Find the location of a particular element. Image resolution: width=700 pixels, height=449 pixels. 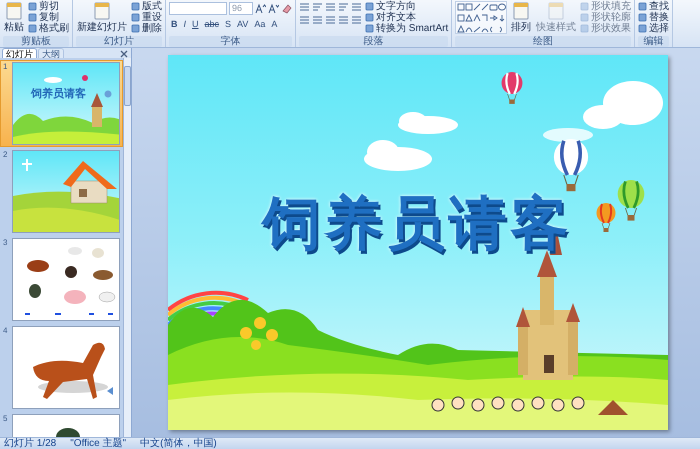

eraser-icon is located at coordinates (286, 8).